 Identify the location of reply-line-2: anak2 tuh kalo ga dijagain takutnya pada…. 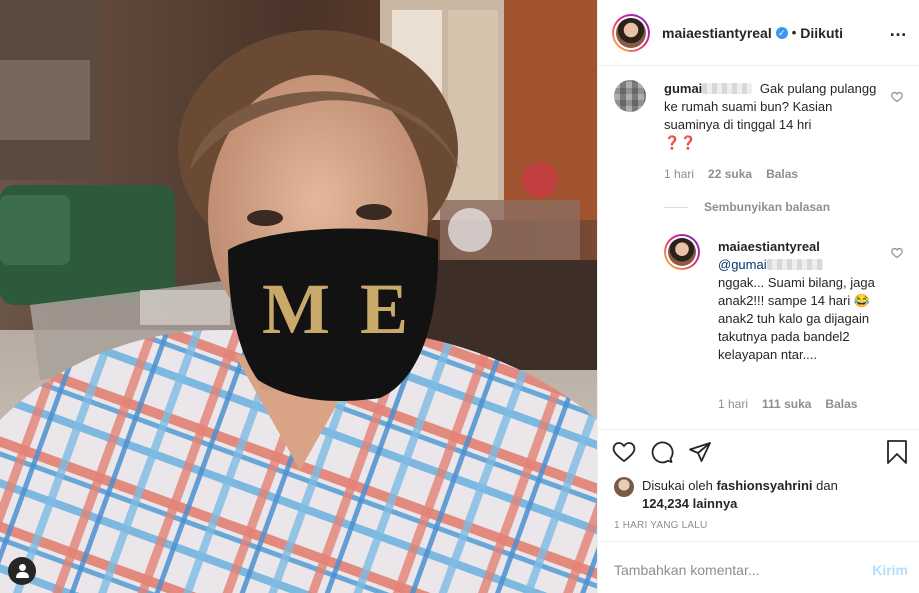
(794, 336).